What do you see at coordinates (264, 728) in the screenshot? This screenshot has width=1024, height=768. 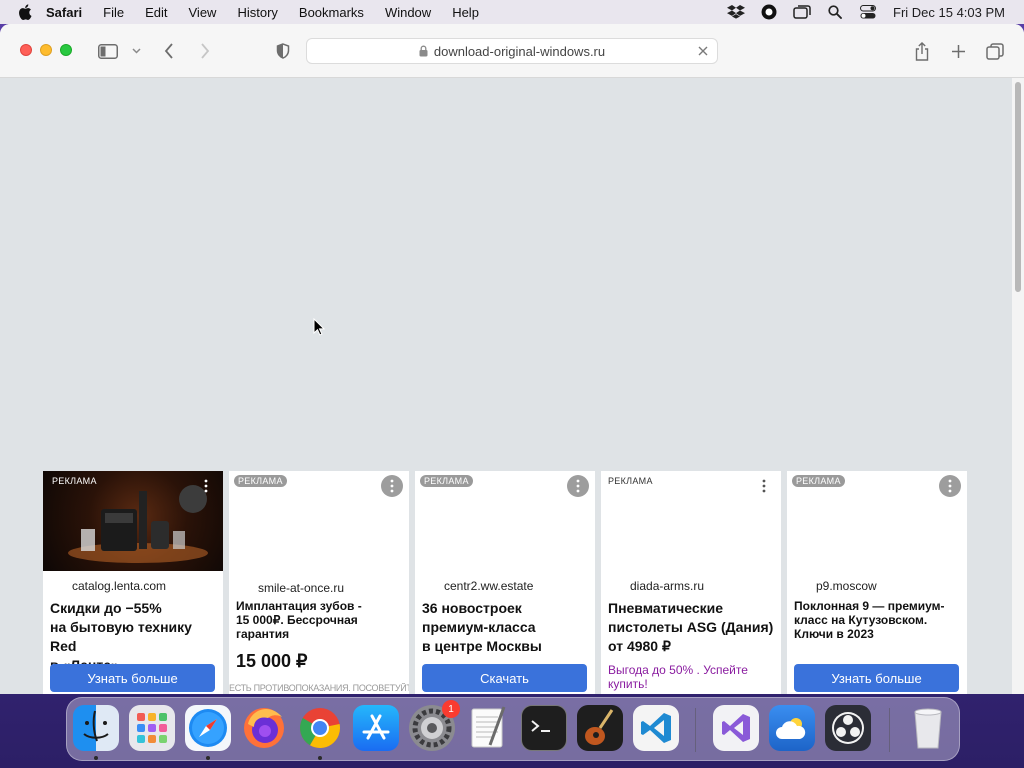 I see `dock-app-firefox` at bounding box center [264, 728].